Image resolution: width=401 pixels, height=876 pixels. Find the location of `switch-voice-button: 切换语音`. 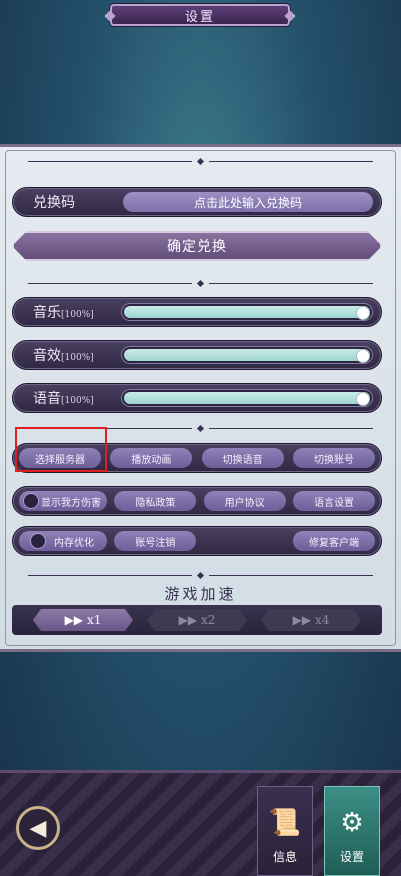

switch-voice-button: 切换语音 is located at coordinates (242, 458).